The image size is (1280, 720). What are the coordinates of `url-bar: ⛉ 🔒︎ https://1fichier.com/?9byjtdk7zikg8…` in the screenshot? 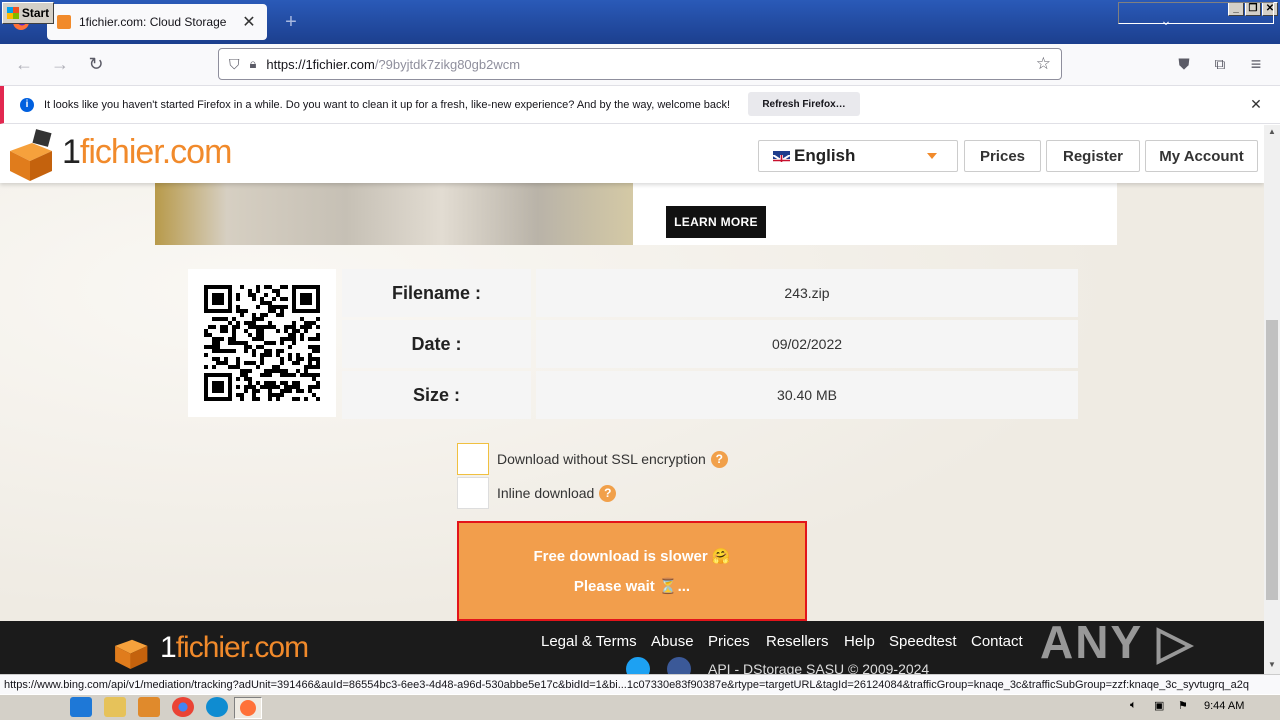 It's located at (640, 64).